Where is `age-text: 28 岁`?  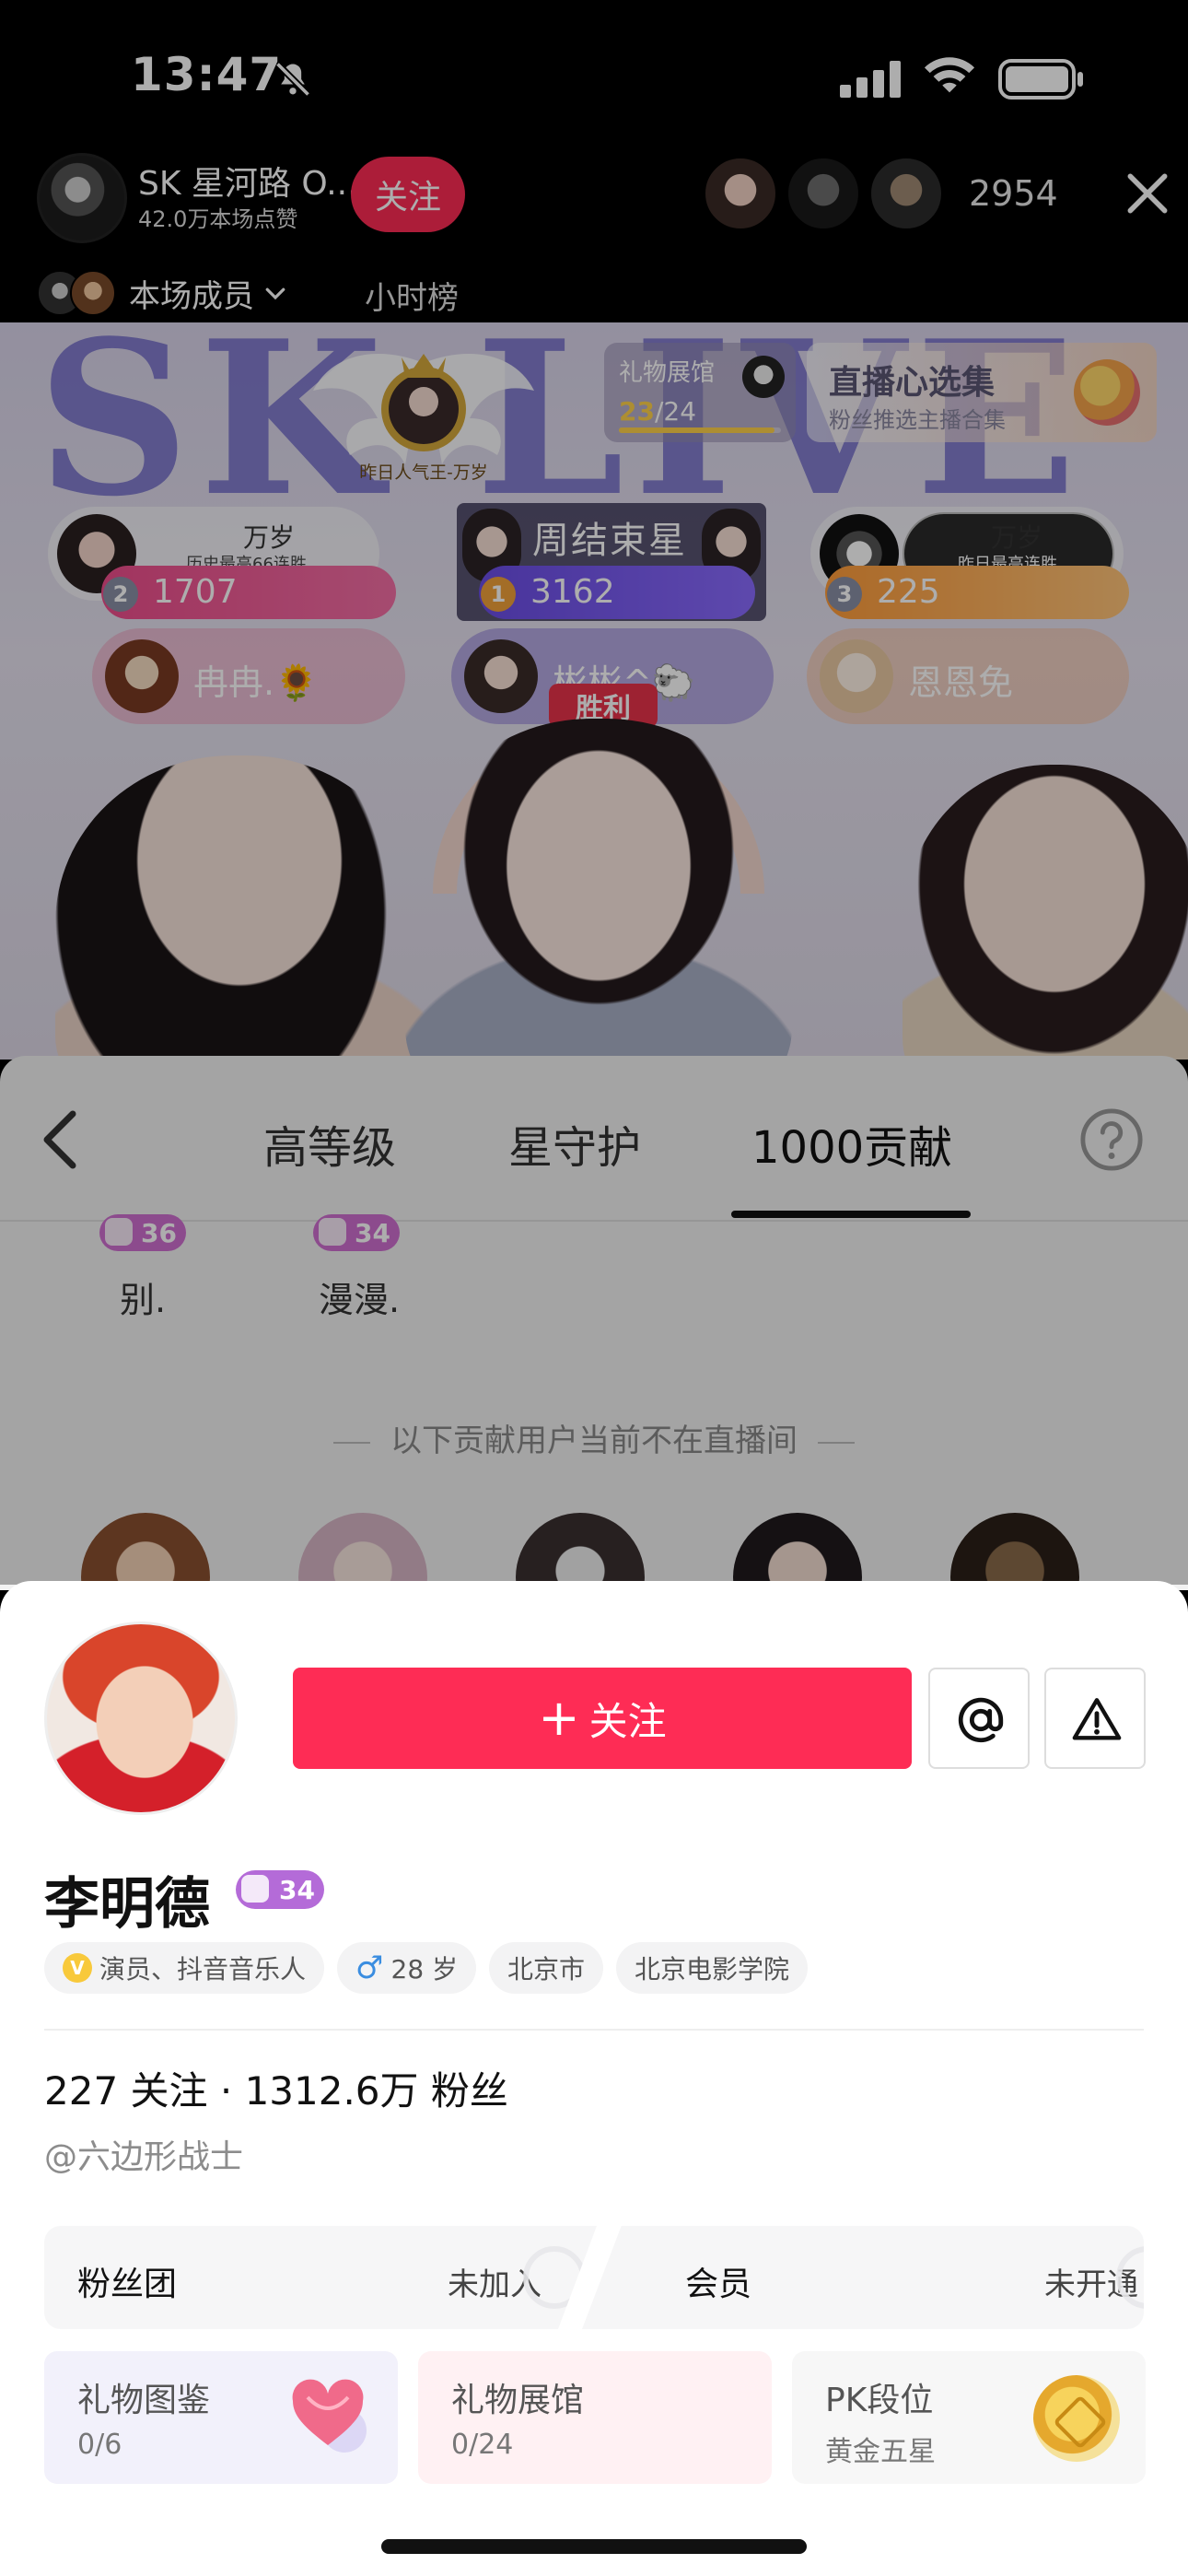 age-text: 28 岁 is located at coordinates (424, 1970).